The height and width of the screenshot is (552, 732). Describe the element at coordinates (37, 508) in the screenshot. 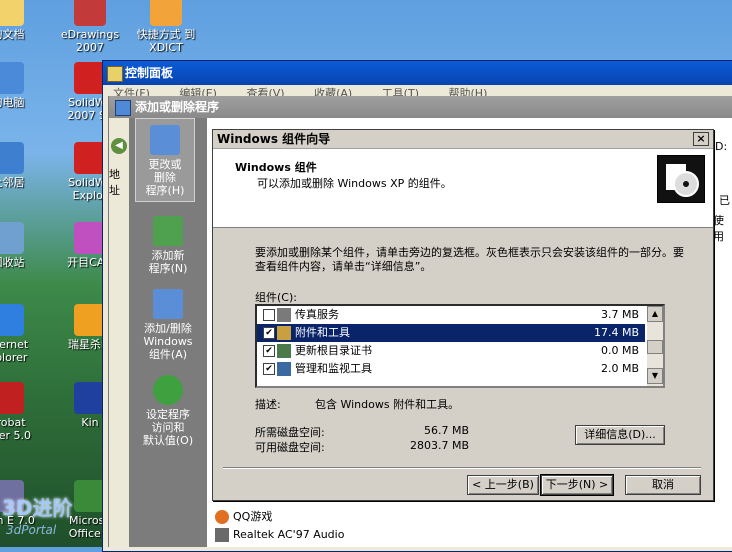

I see `watermark-logo: 3D进阶` at that location.